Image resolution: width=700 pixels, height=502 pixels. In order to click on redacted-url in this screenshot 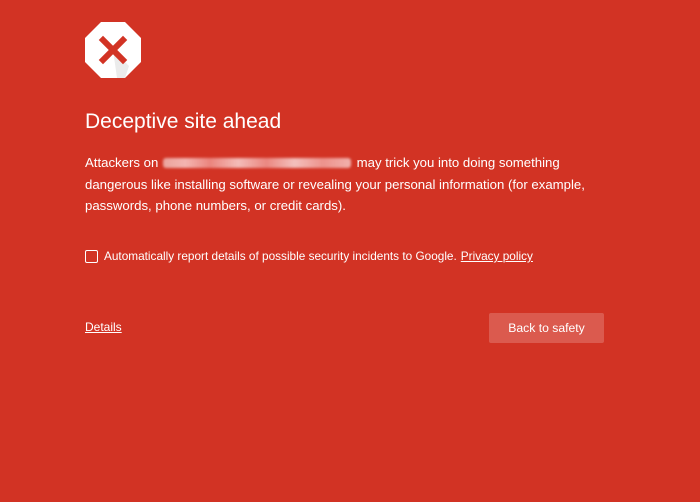, I will do `click(256, 163)`.